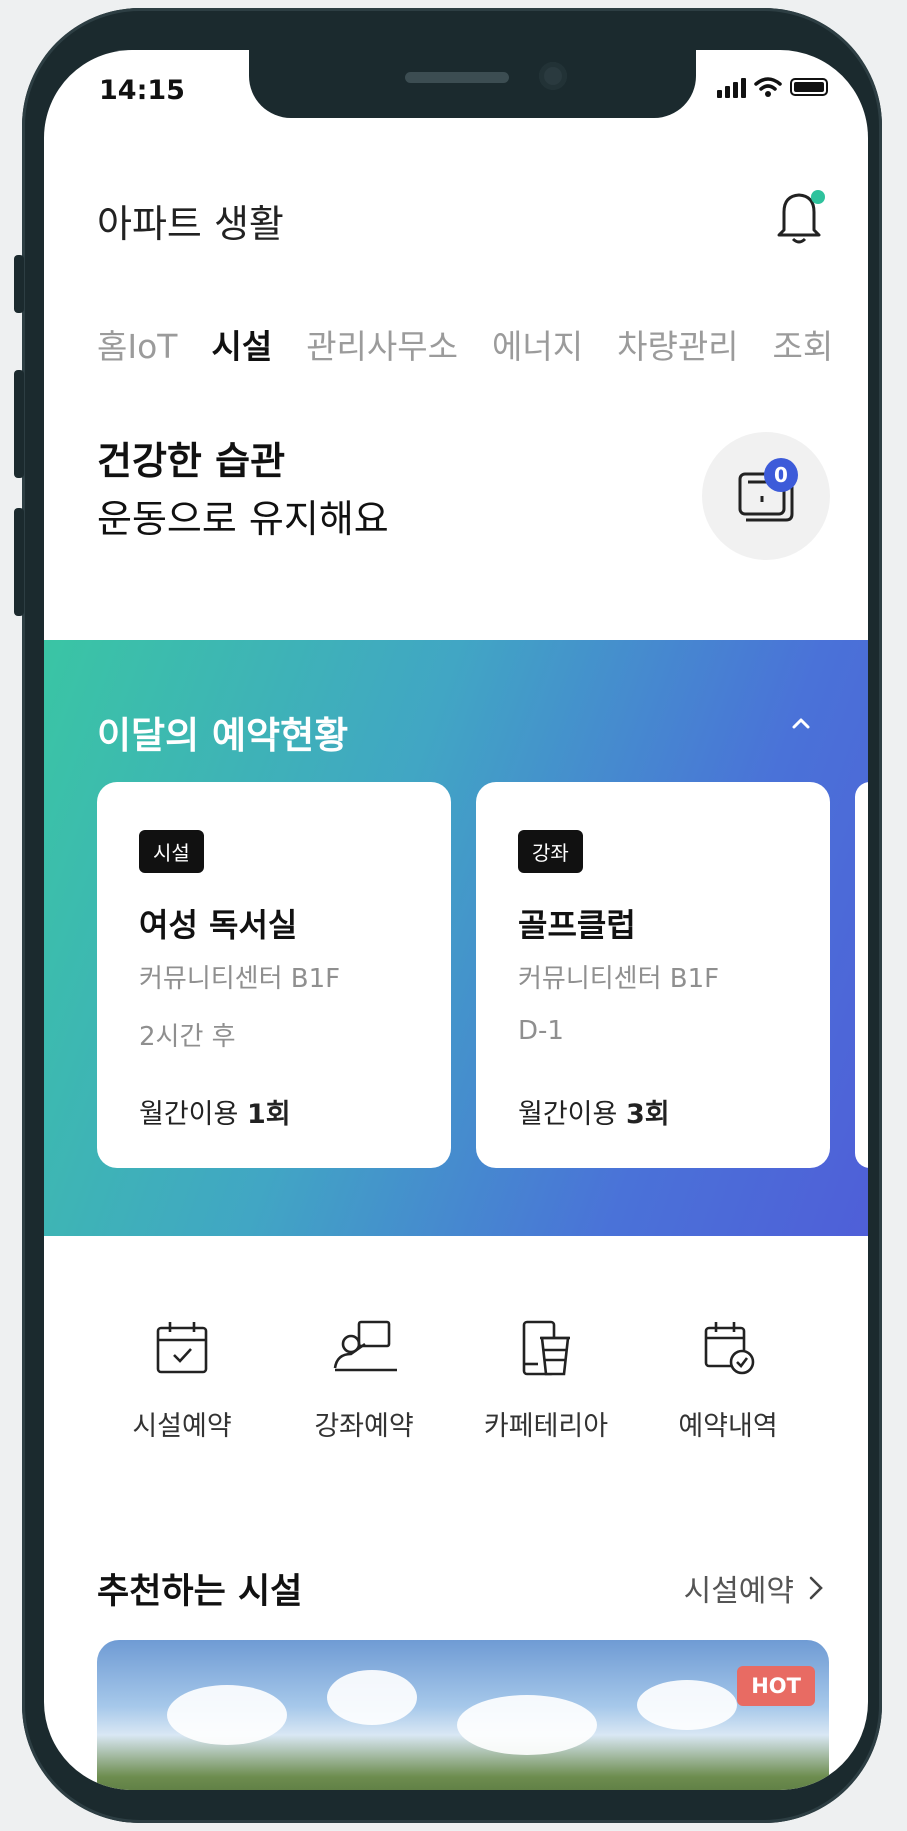 This screenshot has width=907, height=1831. What do you see at coordinates (546, 1426) in the screenshot?
I see `quick-label: 카페테리아` at bounding box center [546, 1426].